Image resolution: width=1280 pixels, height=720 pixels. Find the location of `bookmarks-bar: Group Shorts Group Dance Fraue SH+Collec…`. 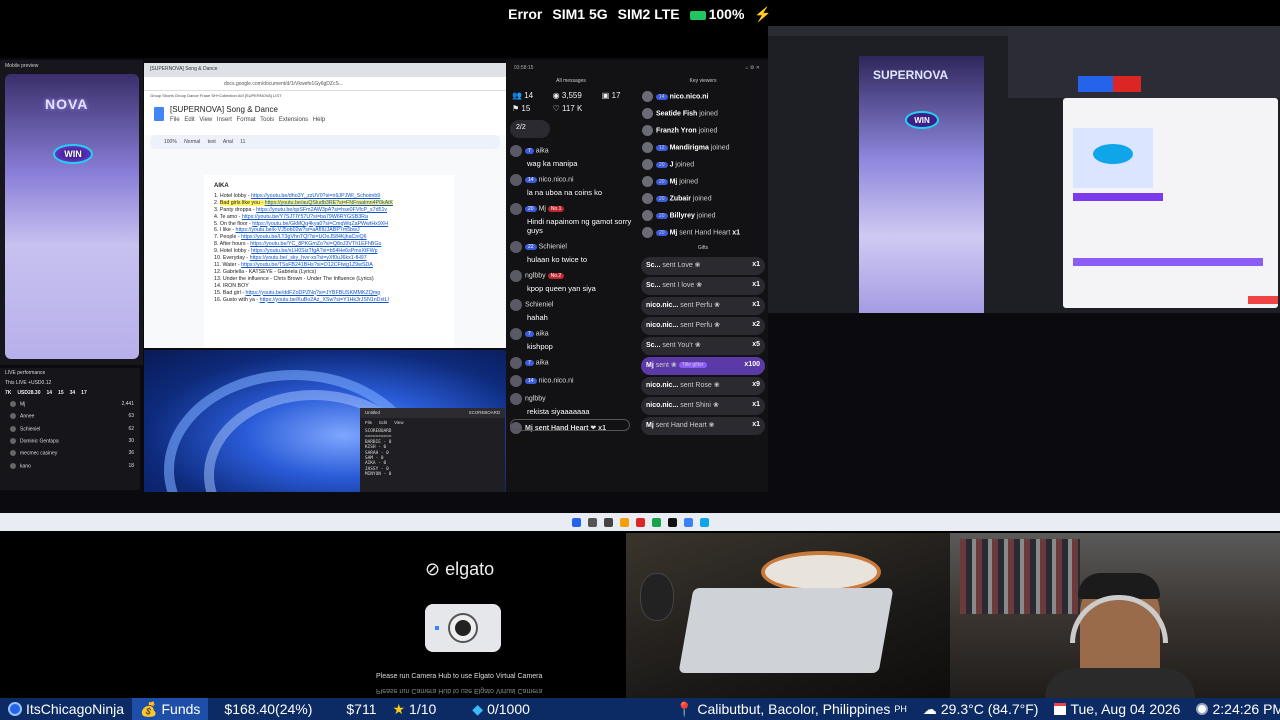

bookmarks-bar: Group Shorts Group Dance Fraue SH+Collec… is located at coordinates (325, 96).